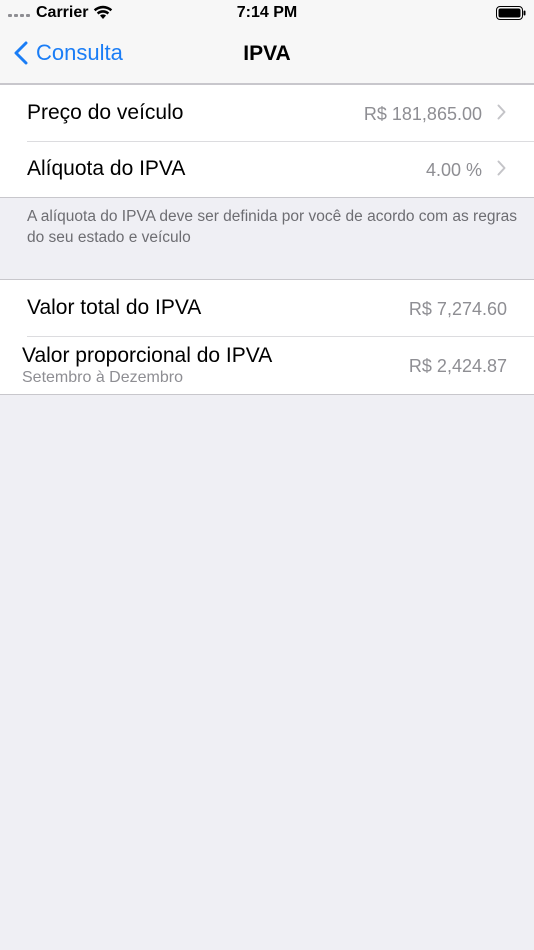 Image resolution: width=534 pixels, height=950 pixels. Describe the element at coordinates (422, 114) in the screenshot. I see `vehicle-price-value: R$ 181,865.00` at that location.